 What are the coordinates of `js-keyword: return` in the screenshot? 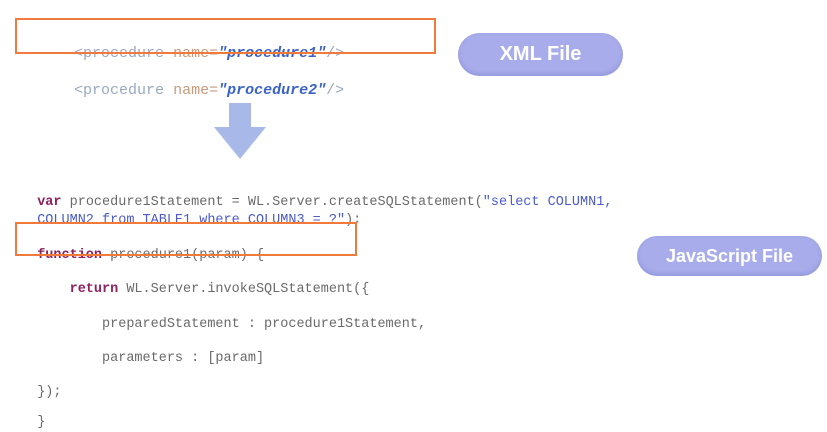 It's located at (94, 289).